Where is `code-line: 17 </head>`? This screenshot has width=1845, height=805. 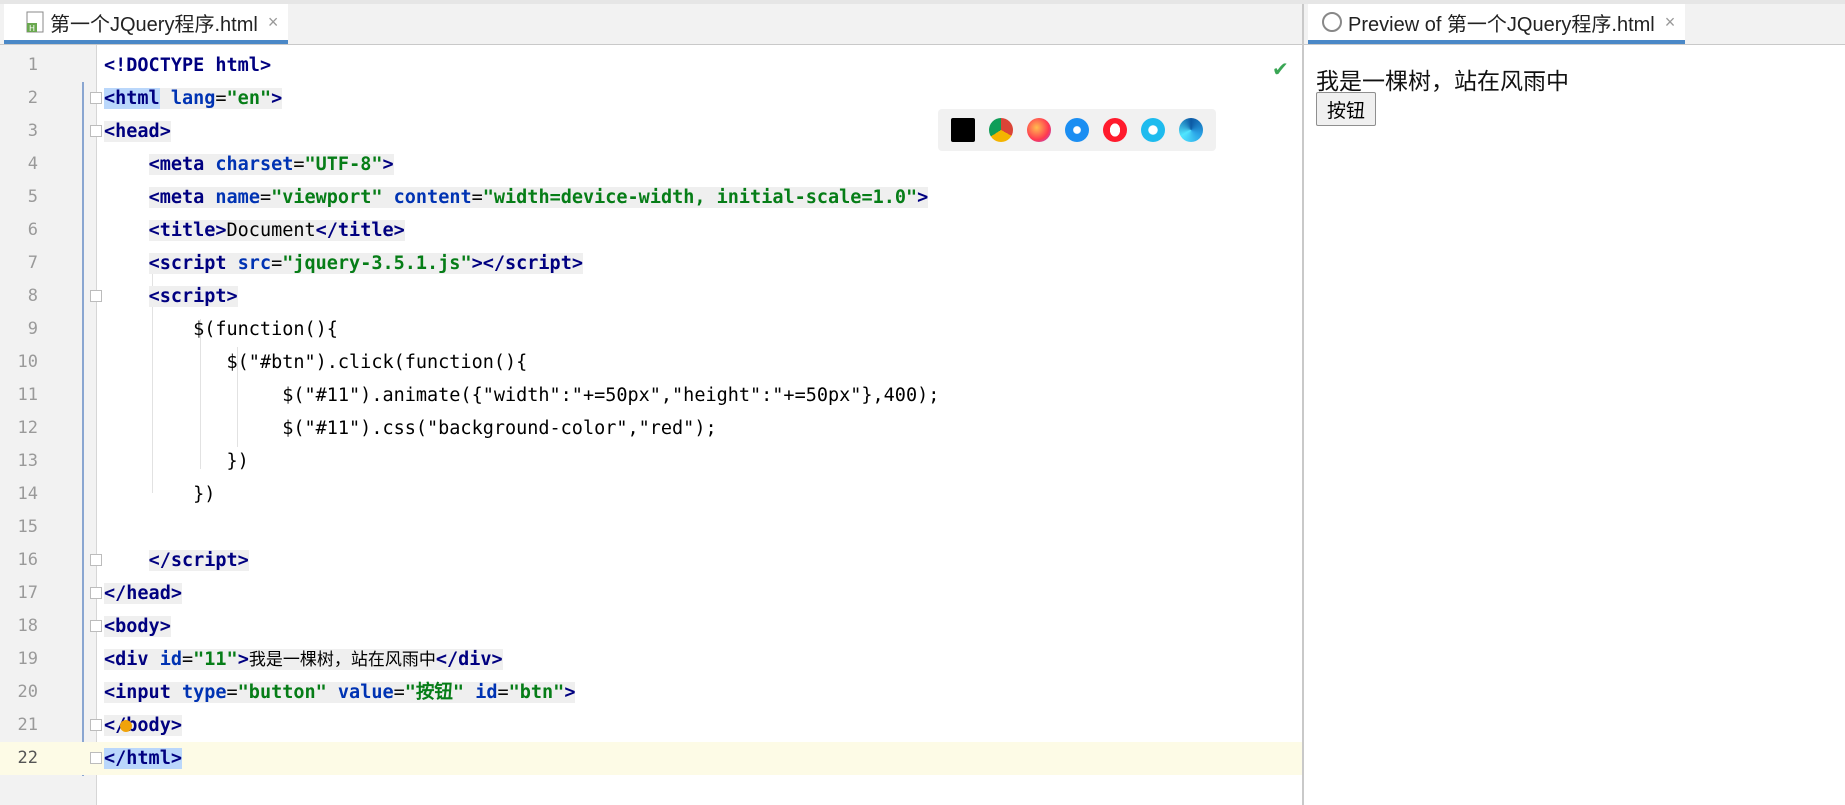 code-line: 17 </head> is located at coordinates (99, 593).